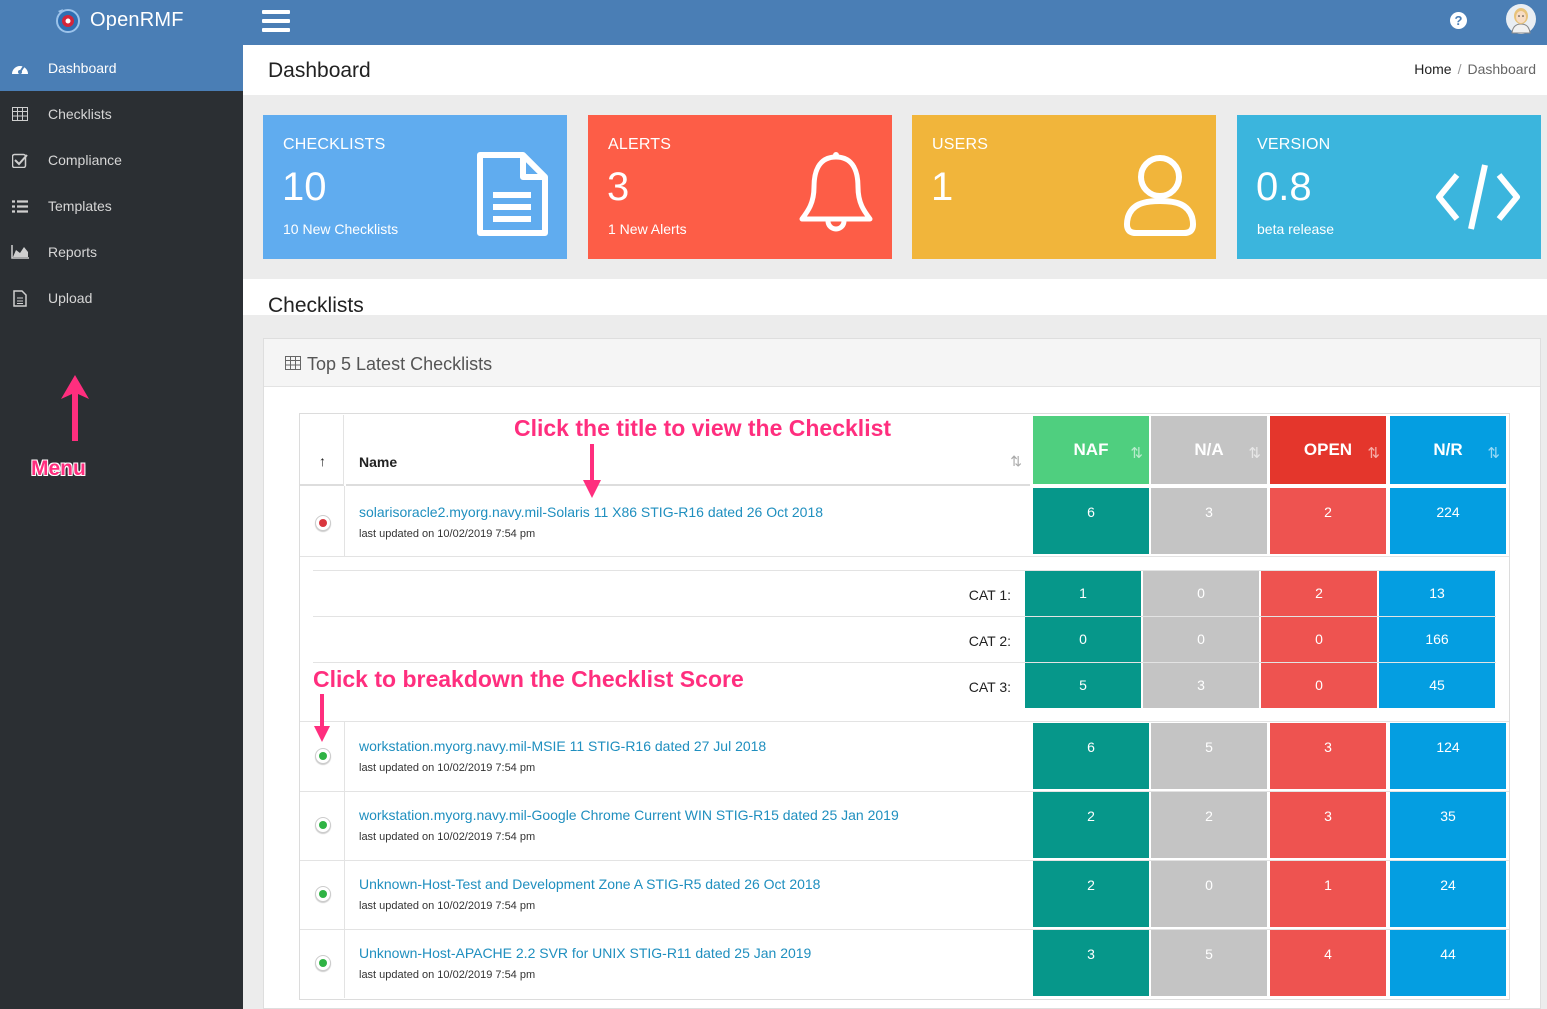 Image resolution: width=1547 pixels, height=1009 pixels. What do you see at coordinates (1437, 685) in the screenshot?
I see `cat3-nr-cell: 45` at bounding box center [1437, 685].